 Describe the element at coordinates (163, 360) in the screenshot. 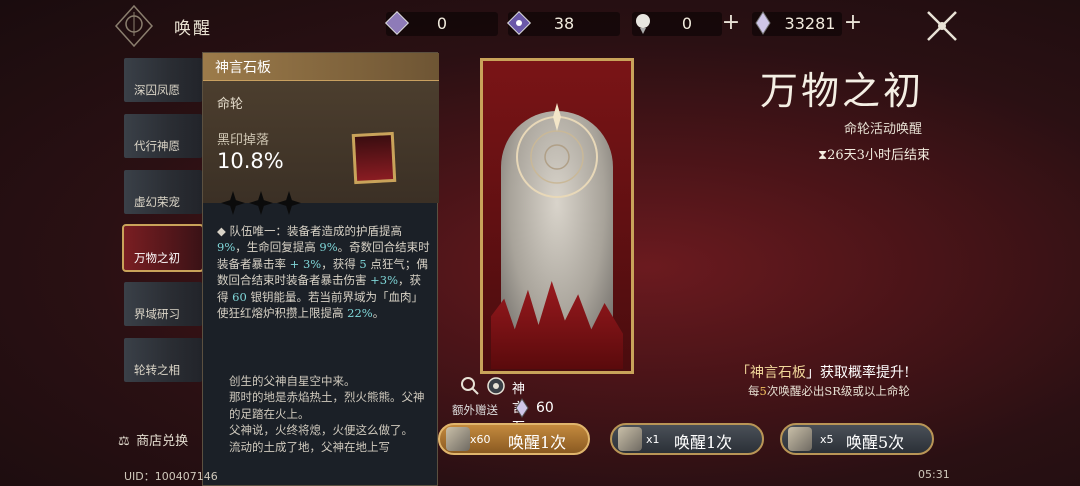

I see `sidebar-item-lunzhuan: 轮转之相` at that location.